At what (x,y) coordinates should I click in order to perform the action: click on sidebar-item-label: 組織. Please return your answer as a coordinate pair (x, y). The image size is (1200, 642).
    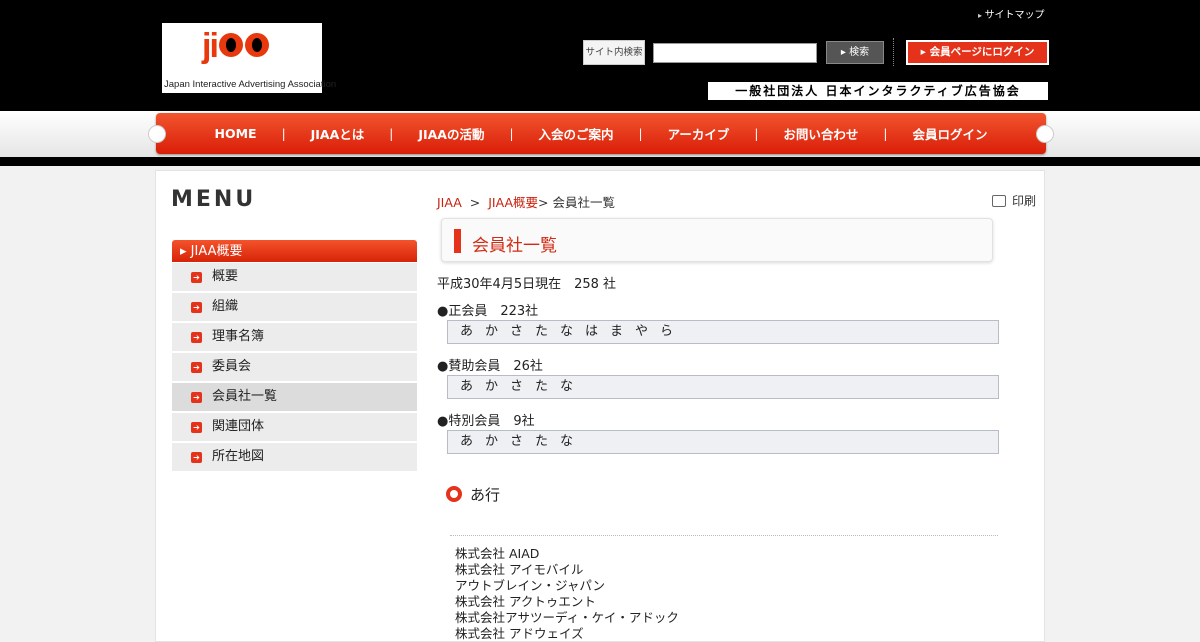
    Looking at the image, I should click on (225, 306).